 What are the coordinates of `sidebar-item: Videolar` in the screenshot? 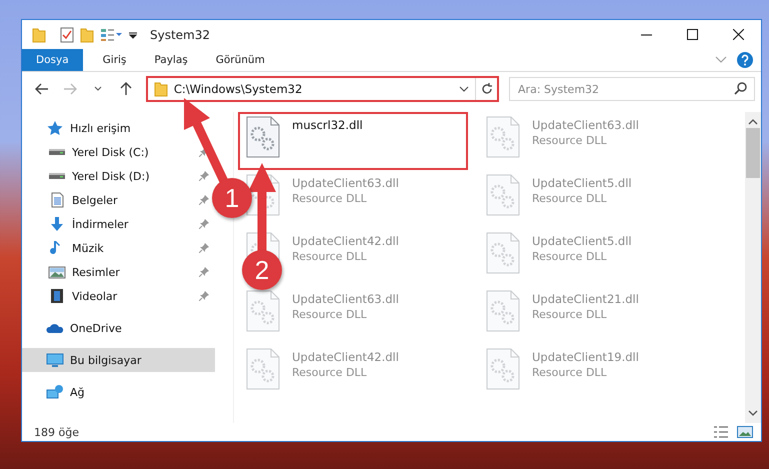 It's located at (118, 296).